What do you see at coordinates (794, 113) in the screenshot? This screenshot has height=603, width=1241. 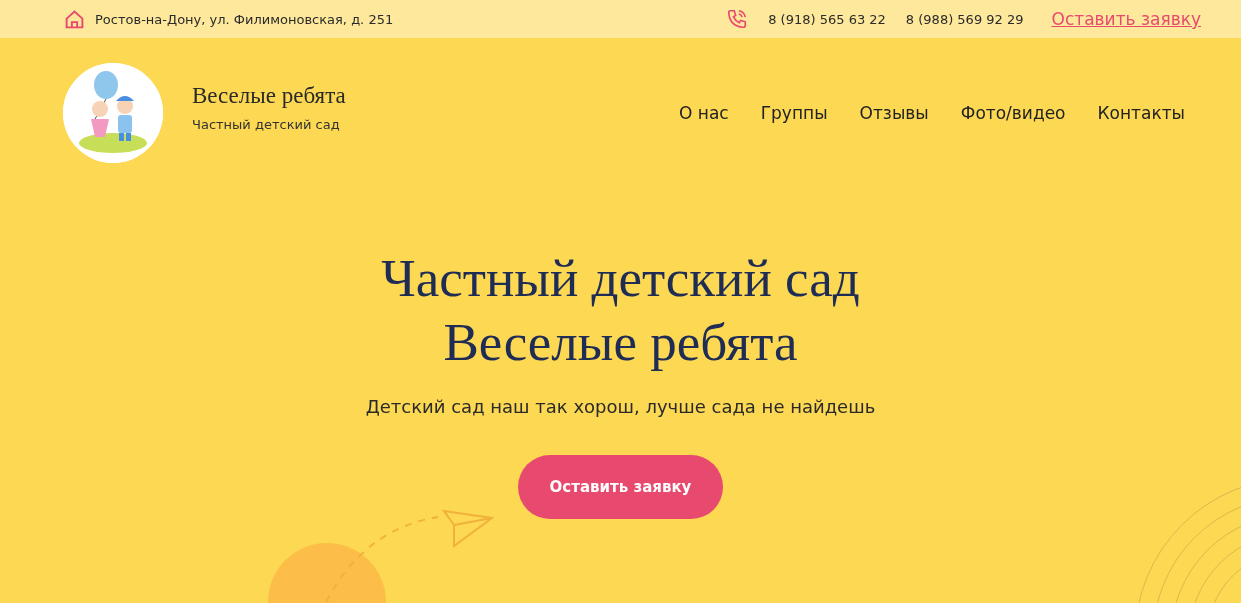 I see `nav-link: Группы` at bounding box center [794, 113].